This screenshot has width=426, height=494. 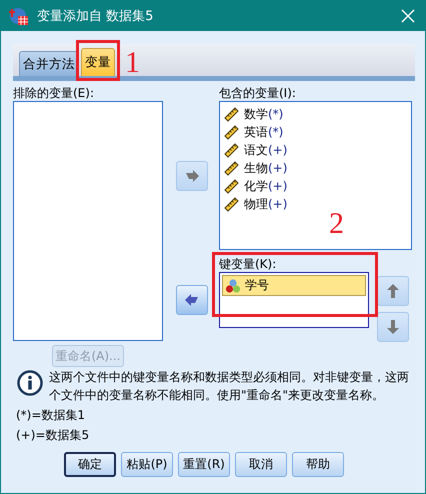 What do you see at coordinates (54, 93) in the screenshot?
I see `list-label: 排除的变量(E):` at bounding box center [54, 93].